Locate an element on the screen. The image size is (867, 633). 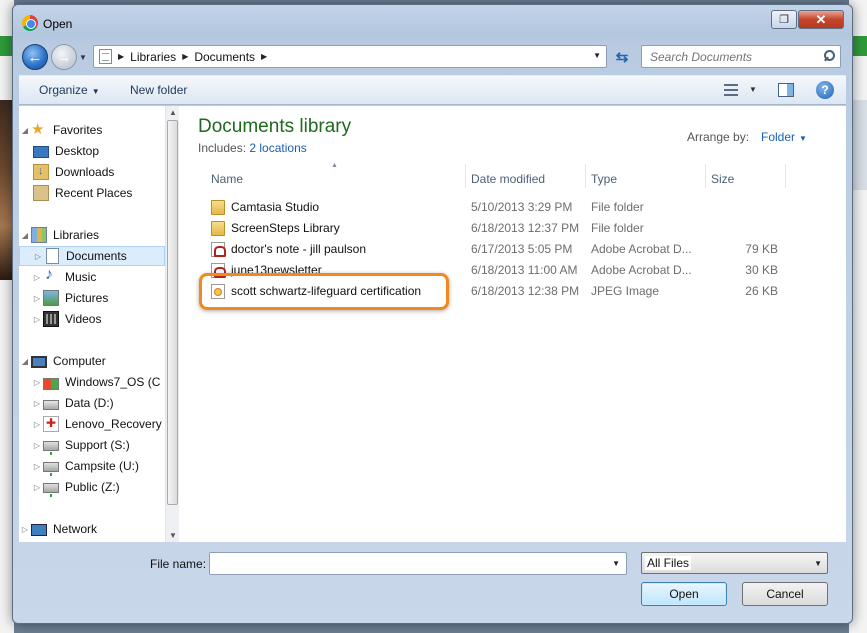
nav-item-lenovo-recovery: ▷ Lenovo_Recovery is located at coordinates (92, 424).